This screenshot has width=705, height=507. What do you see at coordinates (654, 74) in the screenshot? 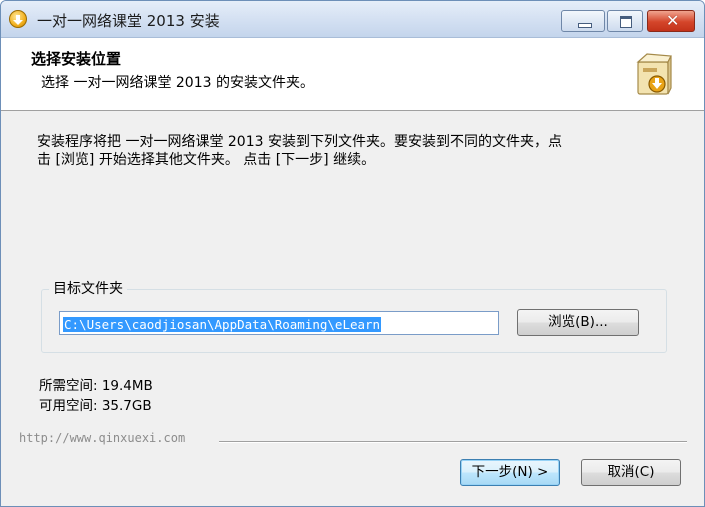
I see `setup-box-icon` at bounding box center [654, 74].